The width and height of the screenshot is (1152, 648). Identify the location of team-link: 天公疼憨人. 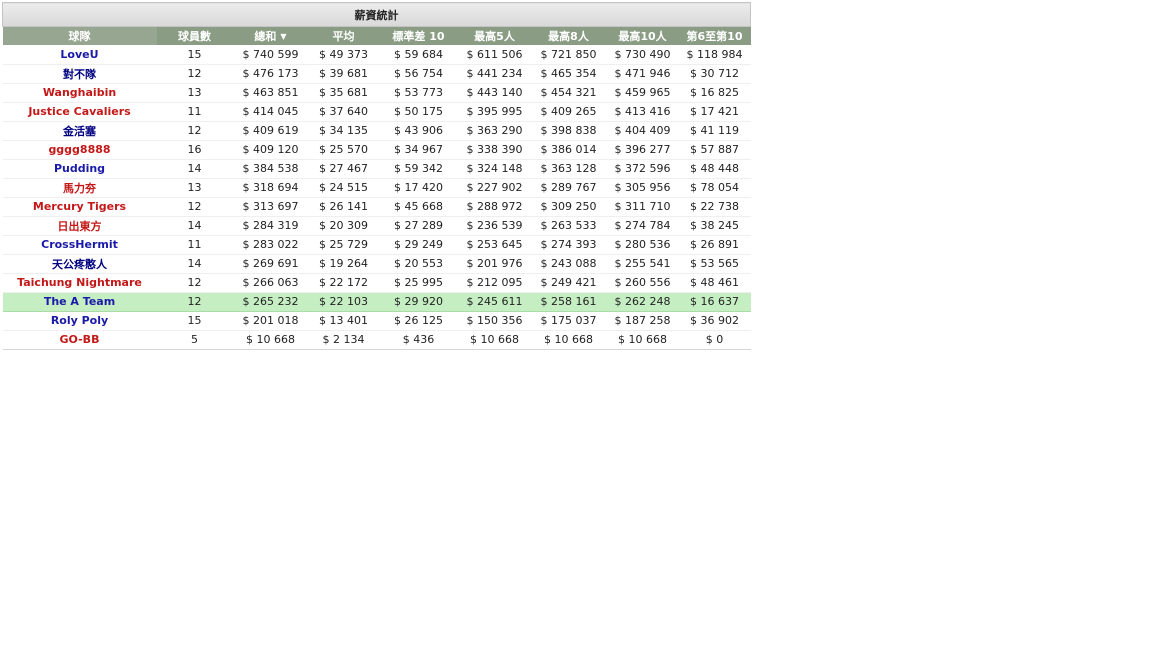
(79, 264).